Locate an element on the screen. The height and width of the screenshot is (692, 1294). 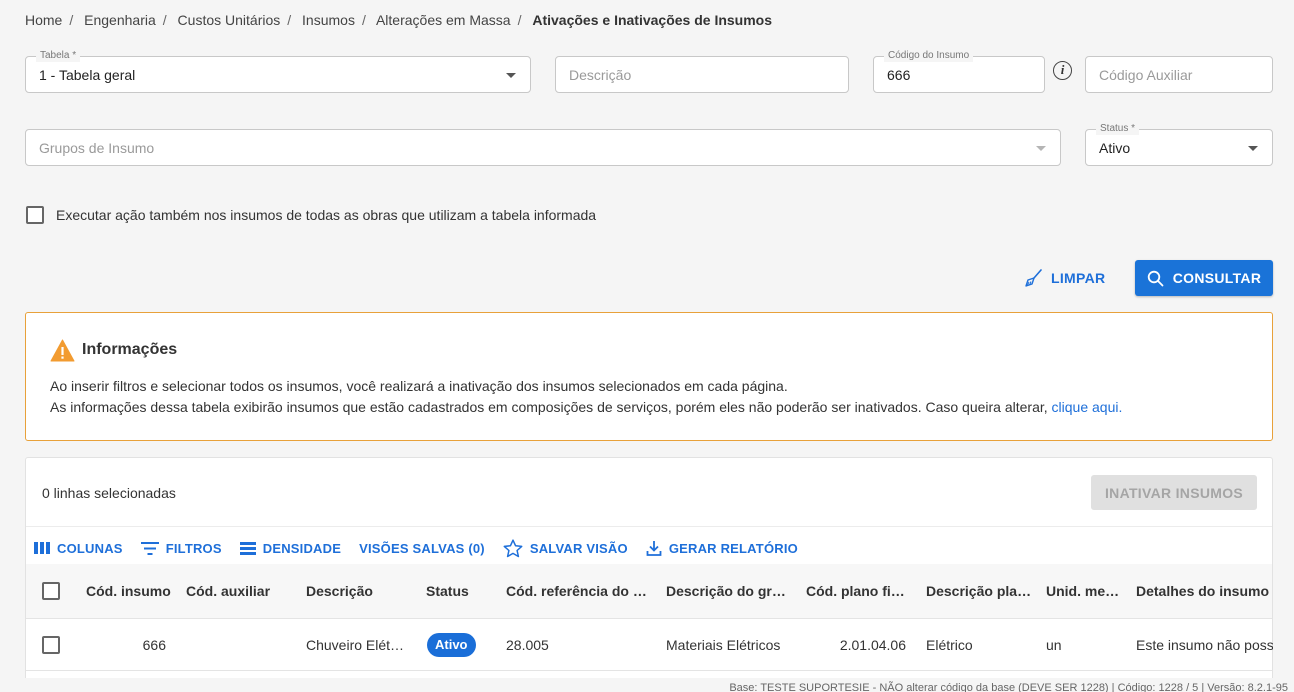
grupos-insumo-placeholder: Grupos de Insumo is located at coordinates (97, 148).